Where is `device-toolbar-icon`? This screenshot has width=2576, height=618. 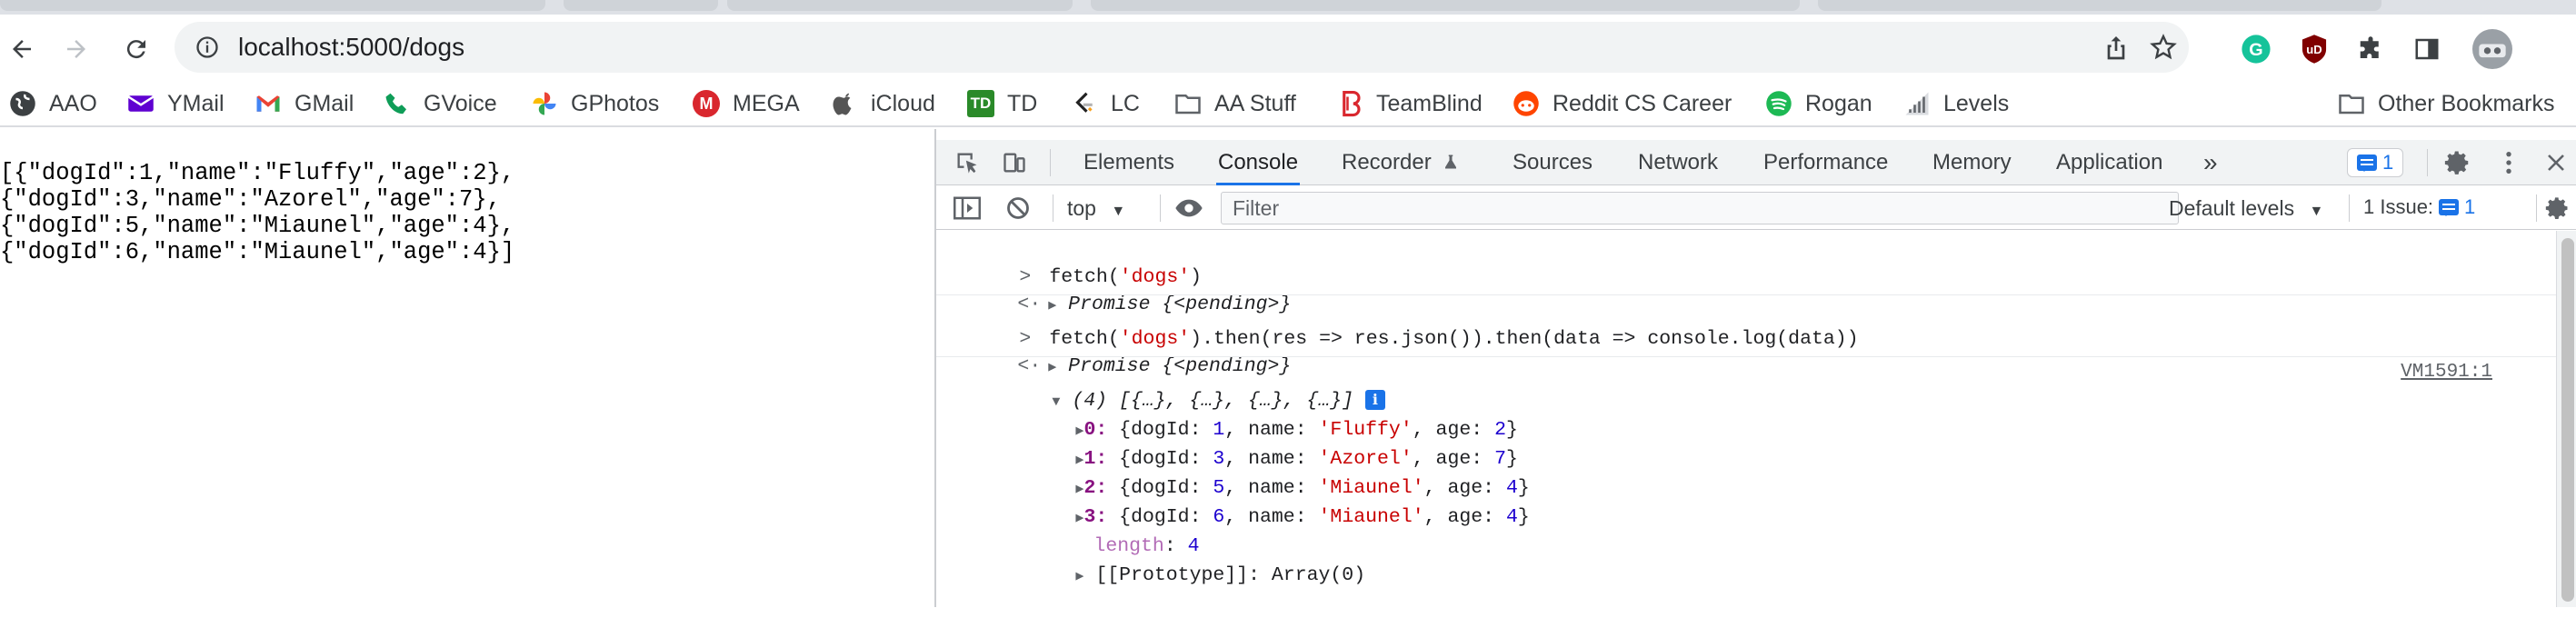
device-toolbar-icon is located at coordinates (1014, 162).